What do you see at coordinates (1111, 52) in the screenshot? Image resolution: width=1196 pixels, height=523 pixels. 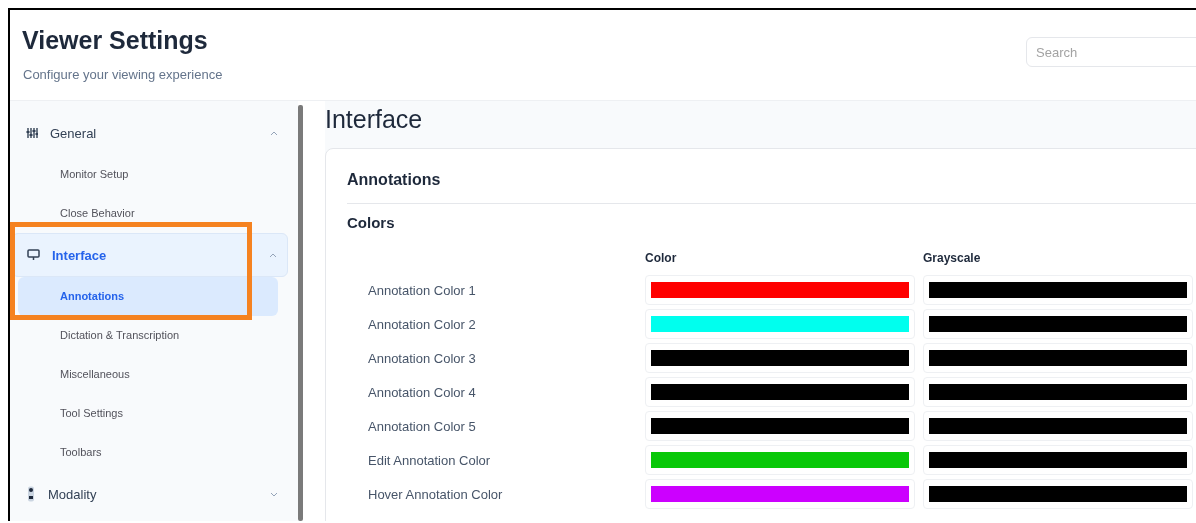 I see `search-field: Search` at bounding box center [1111, 52].